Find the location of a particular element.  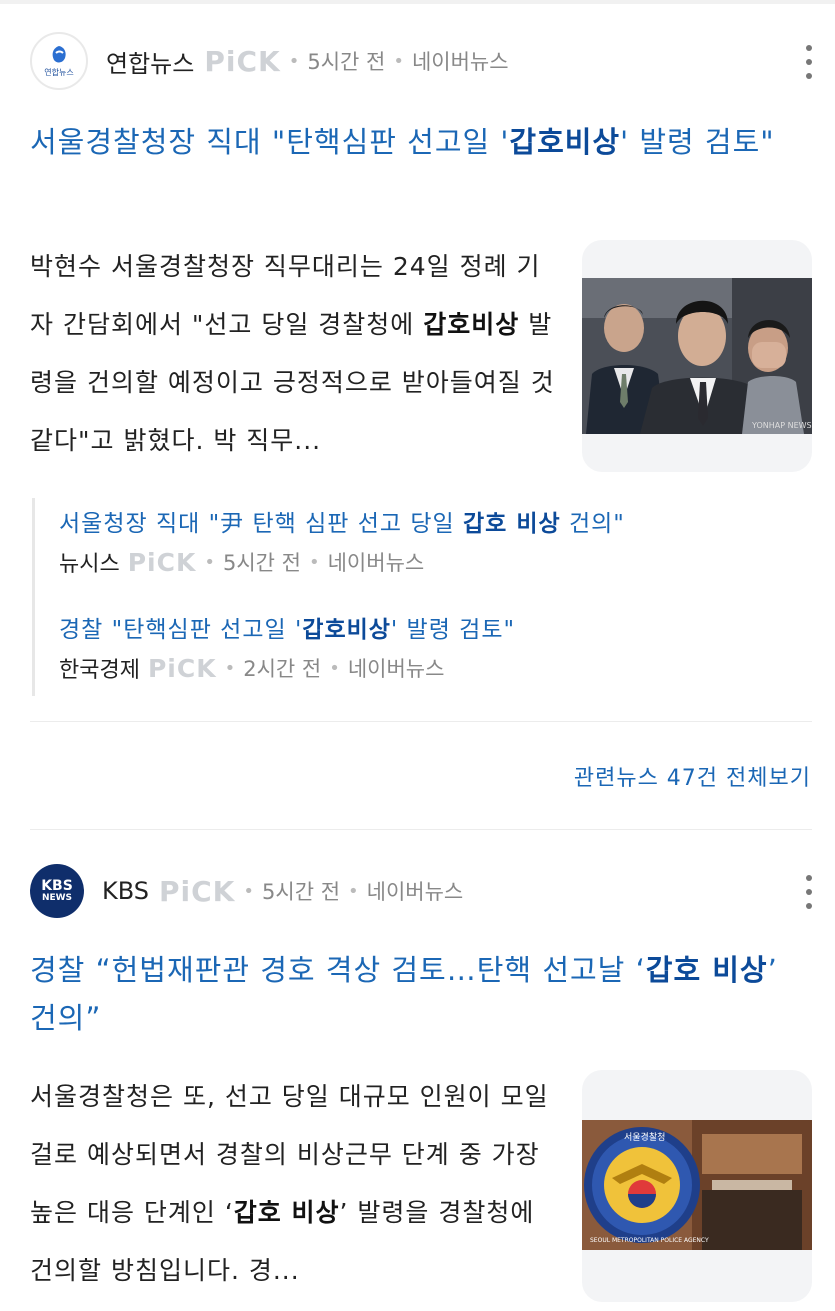

article-thumbnail: YONHAP NEWS is located at coordinates (697, 356).